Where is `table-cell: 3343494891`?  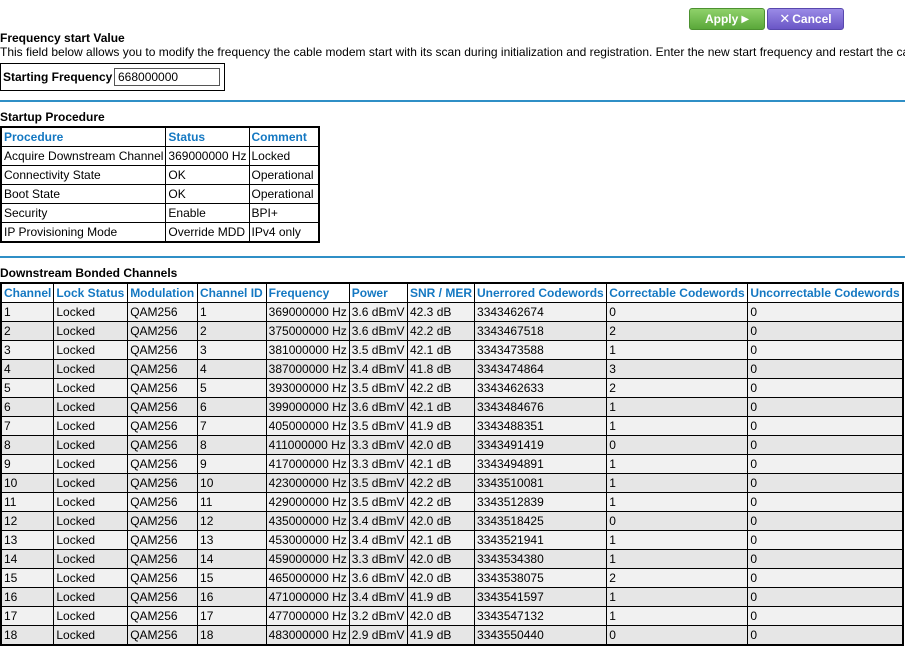
table-cell: 3343494891 is located at coordinates (541, 464).